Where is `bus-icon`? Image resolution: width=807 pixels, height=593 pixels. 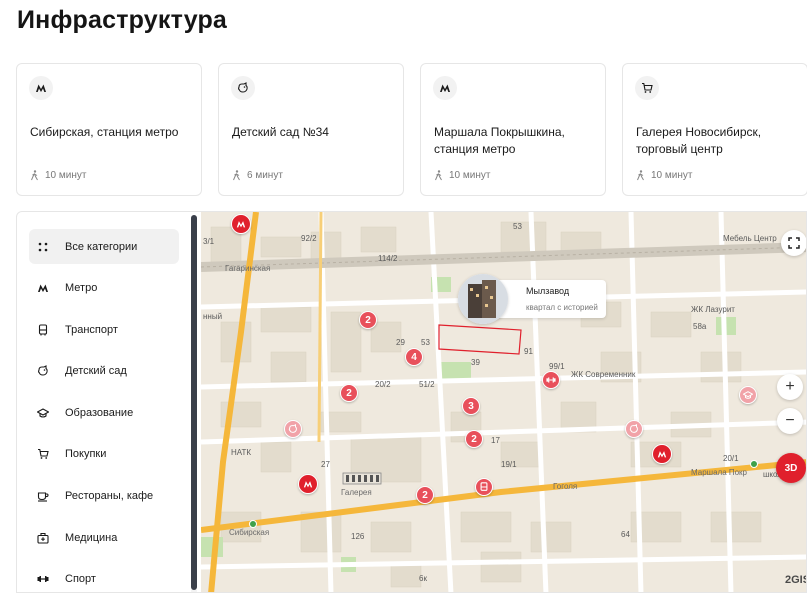 bus-icon is located at coordinates (43, 330).